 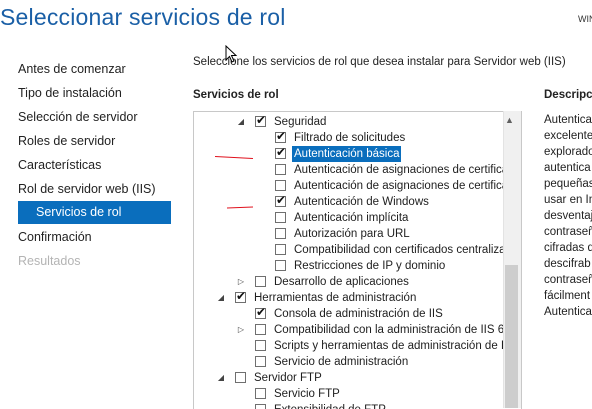 What do you see at coordinates (231, 54) in the screenshot?
I see `mouse-pointer-icon` at bounding box center [231, 54].